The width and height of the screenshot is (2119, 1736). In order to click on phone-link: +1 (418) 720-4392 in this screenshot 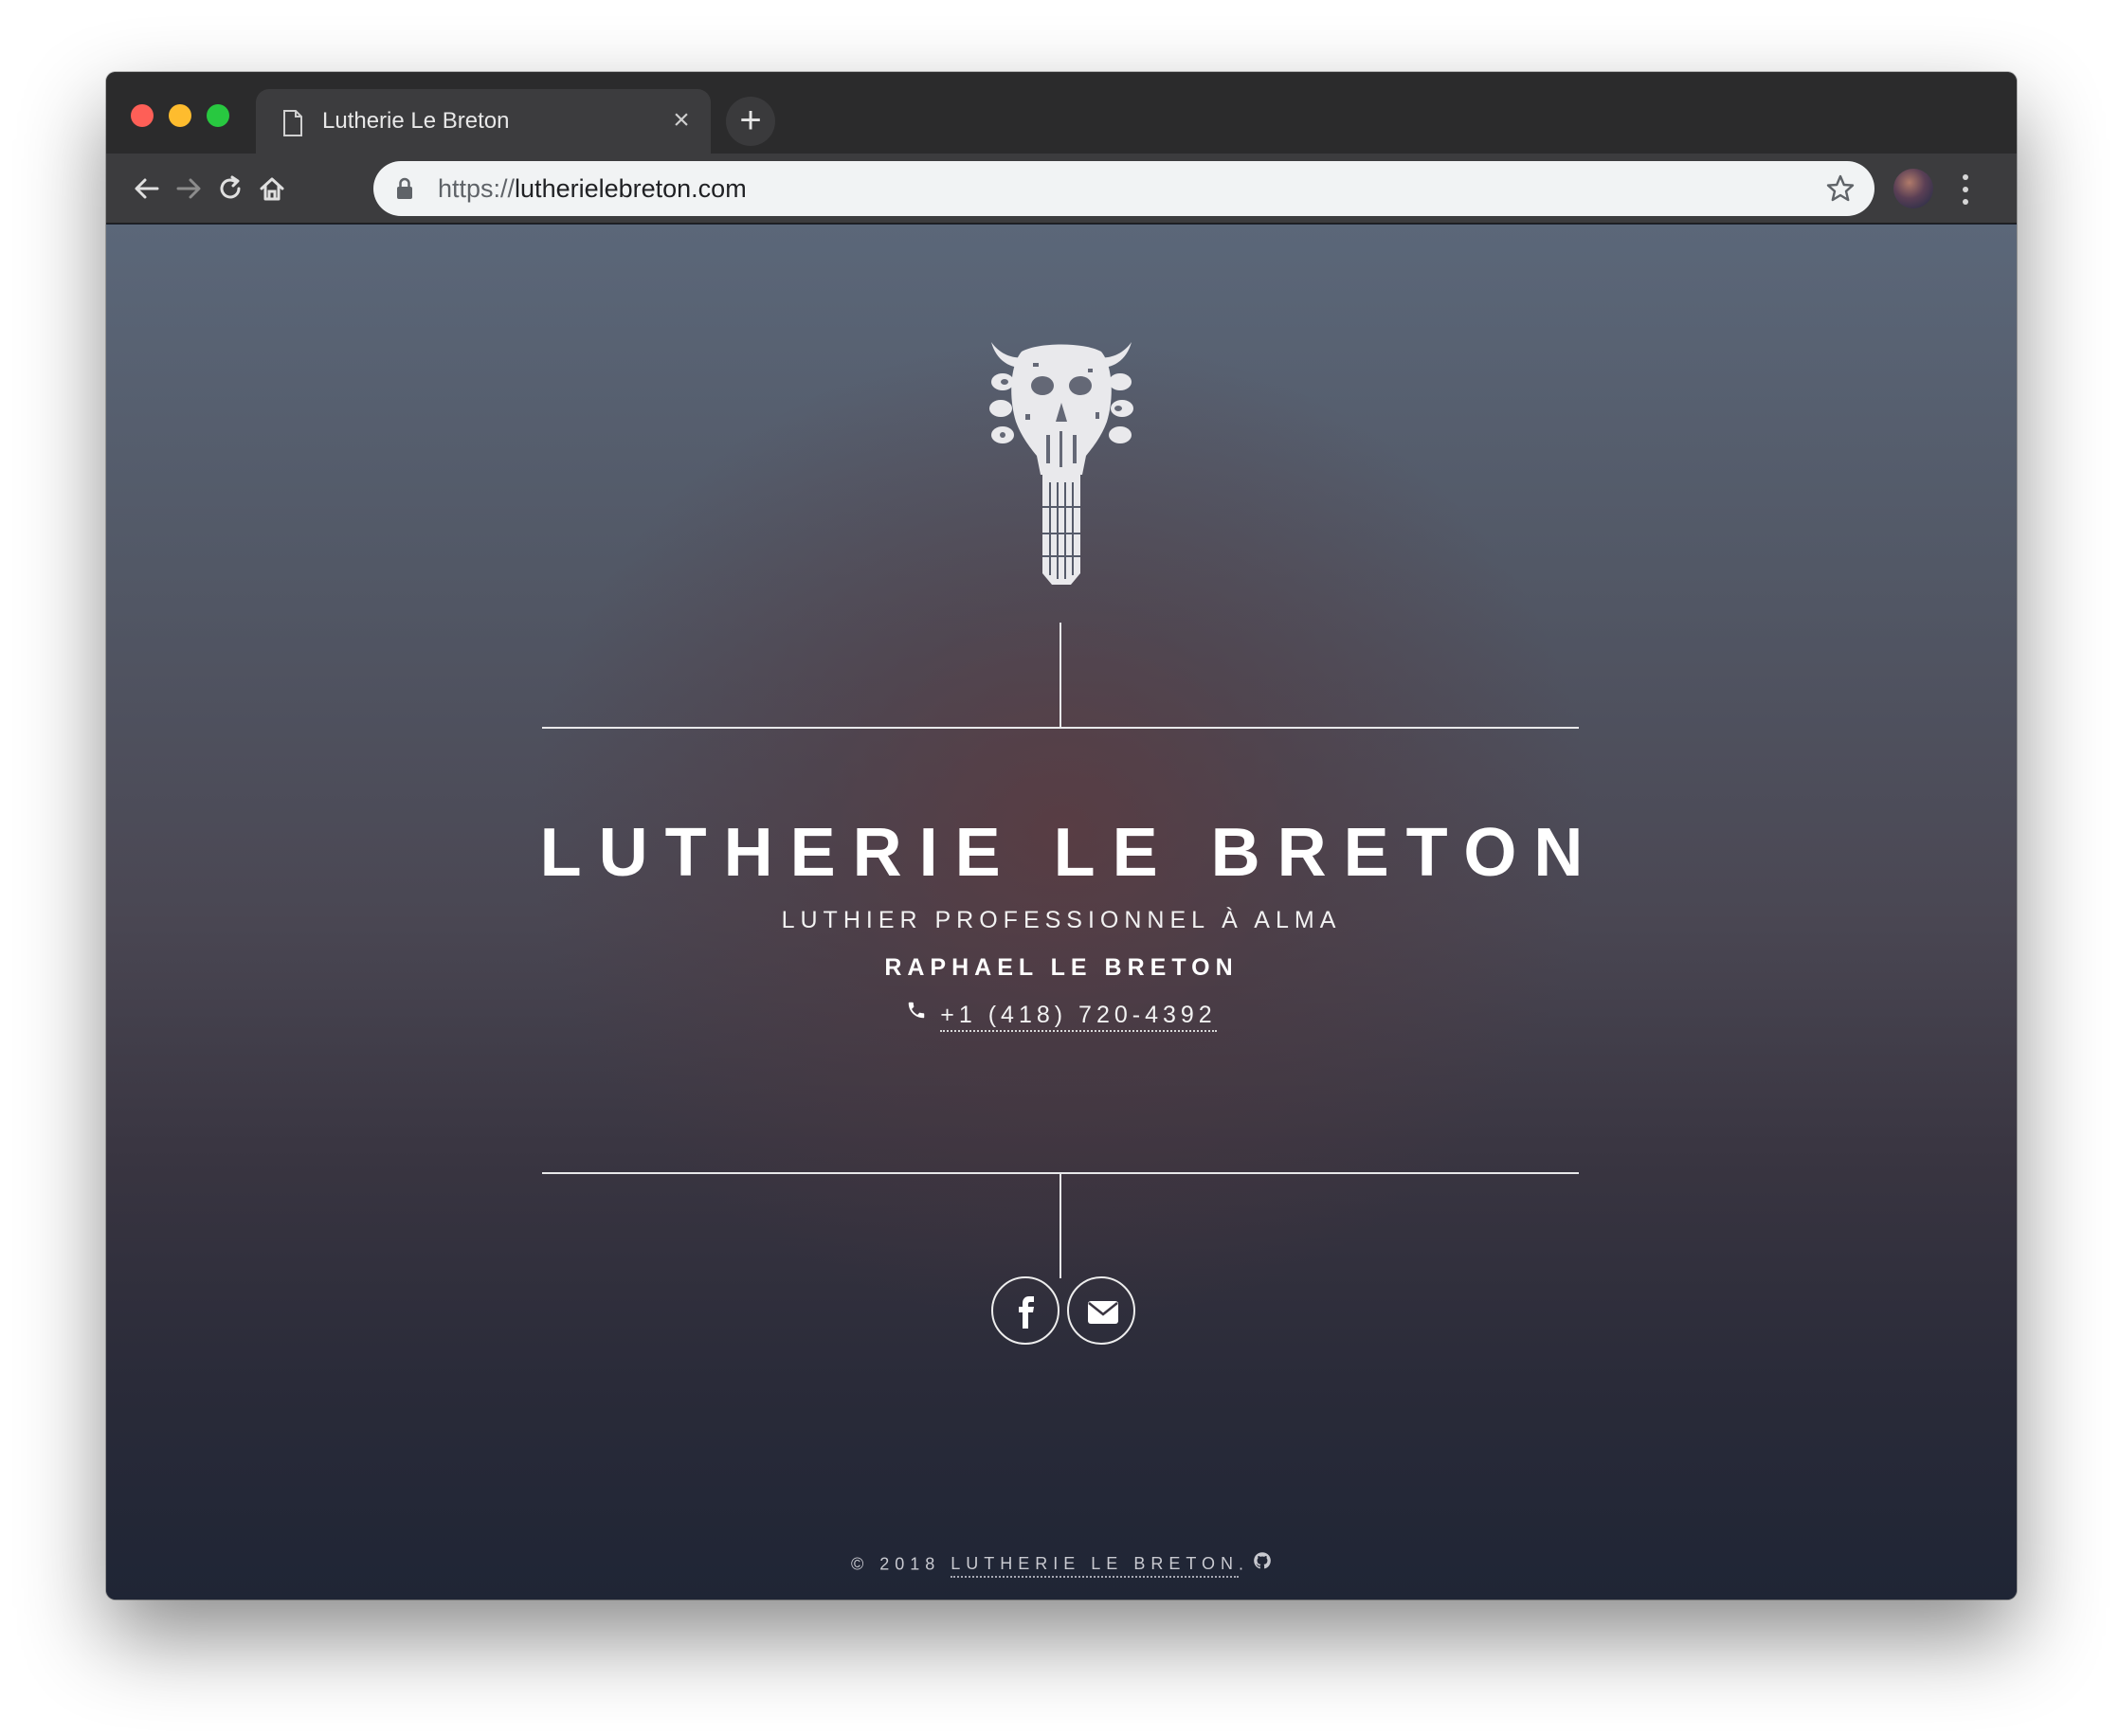, I will do `click(1078, 1017)`.